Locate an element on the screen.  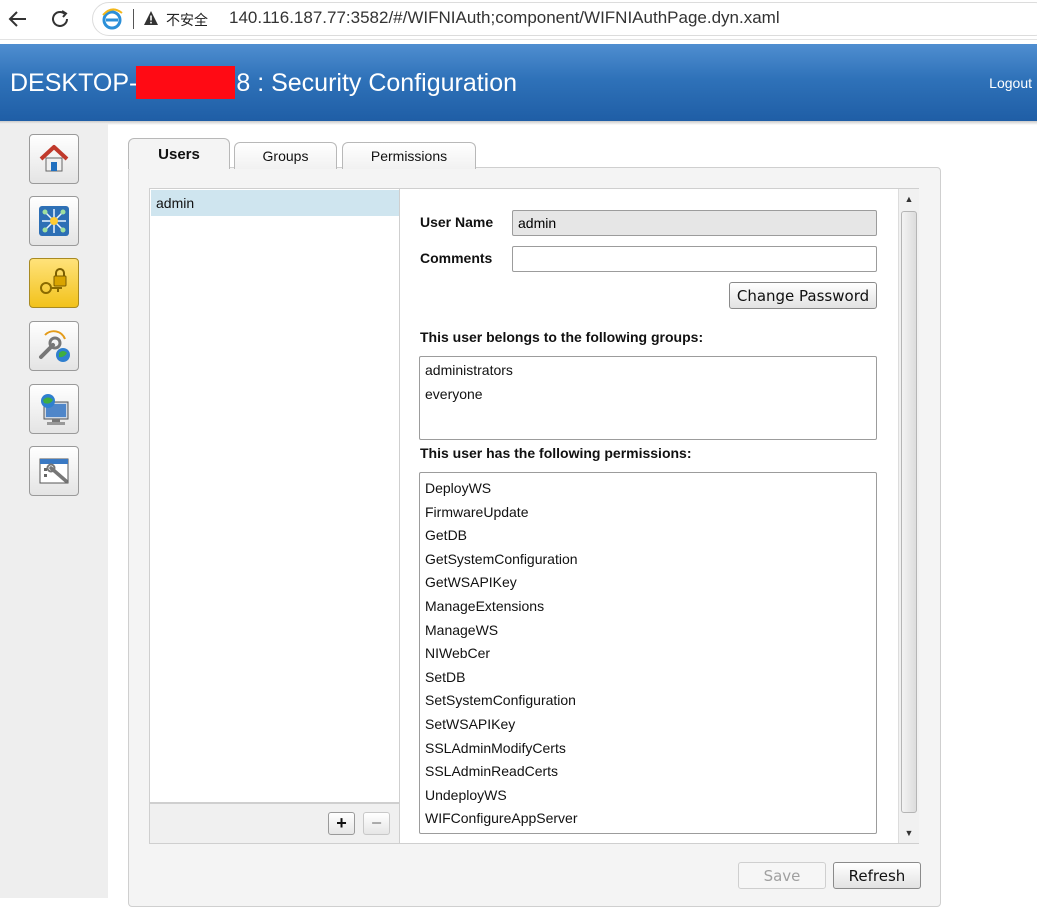
redaction-box is located at coordinates (185, 82).